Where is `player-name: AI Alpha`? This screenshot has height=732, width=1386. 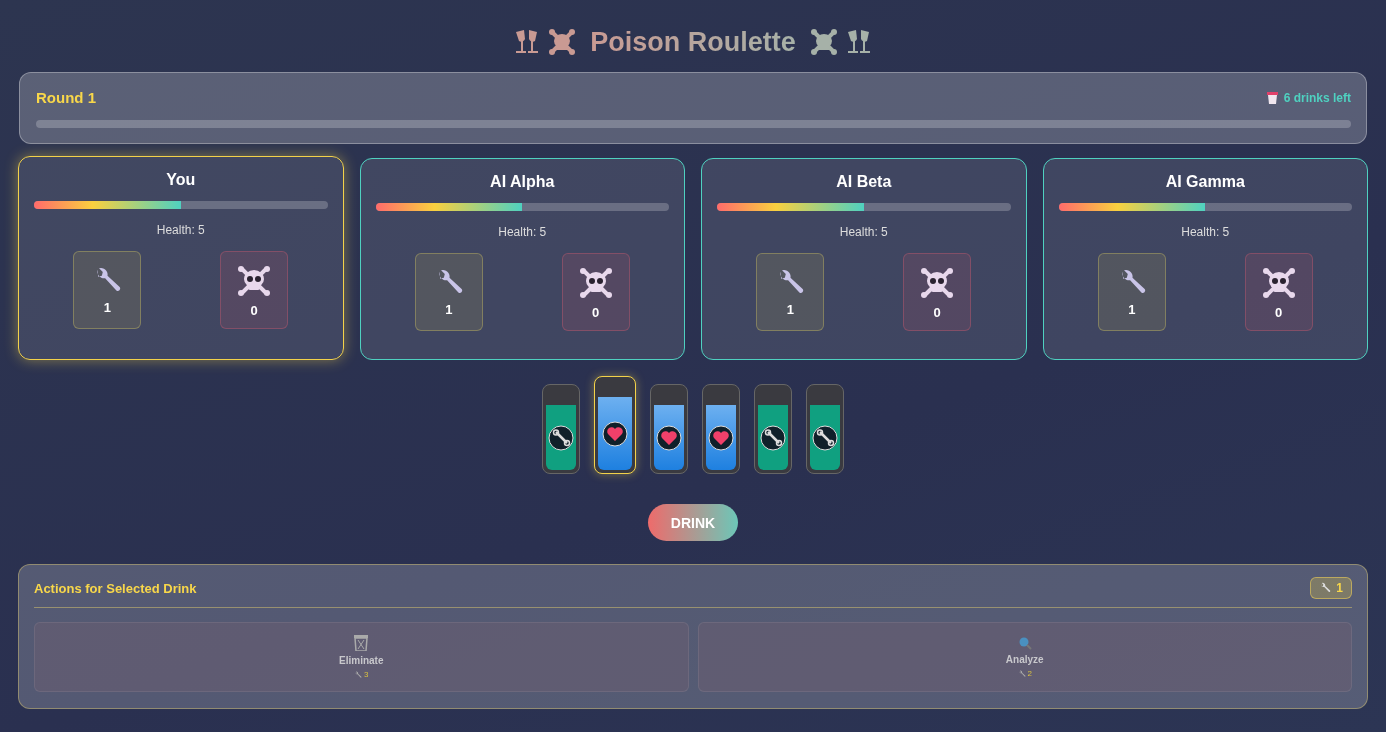 player-name: AI Alpha is located at coordinates (522, 182).